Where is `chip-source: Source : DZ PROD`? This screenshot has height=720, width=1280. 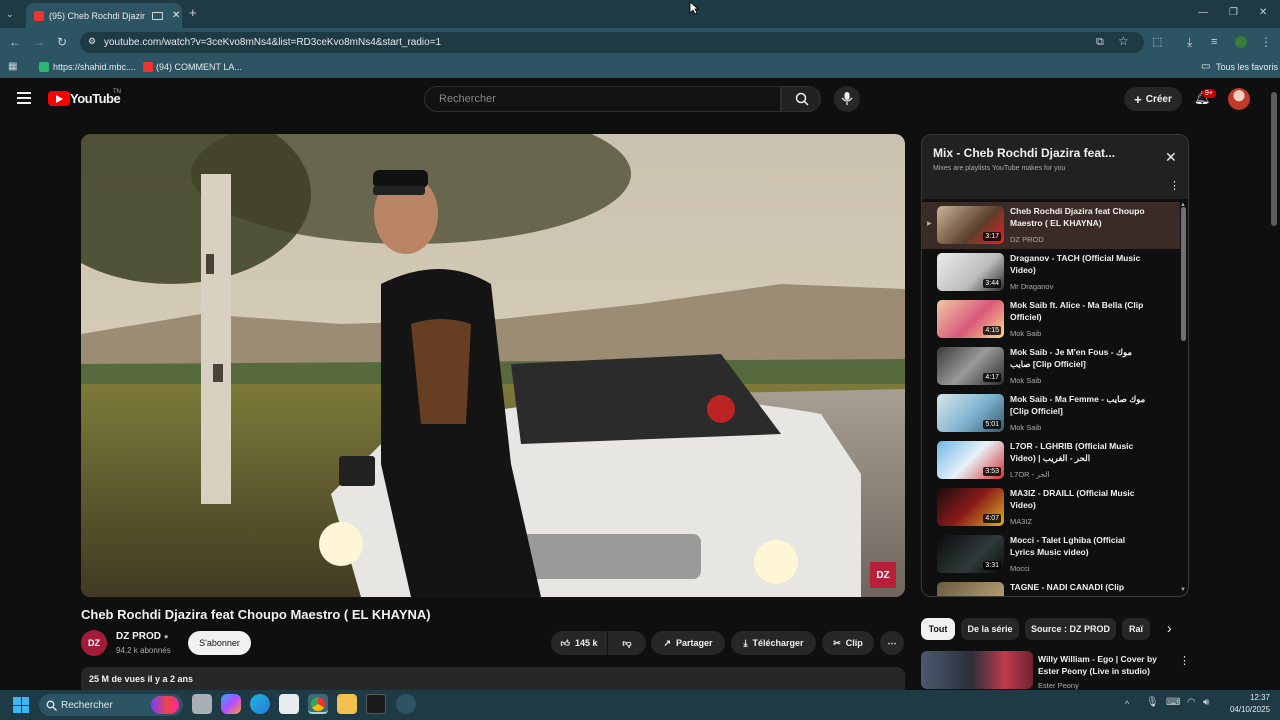
chip-source: Source : DZ PROD is located at coordinates (1070, 629).